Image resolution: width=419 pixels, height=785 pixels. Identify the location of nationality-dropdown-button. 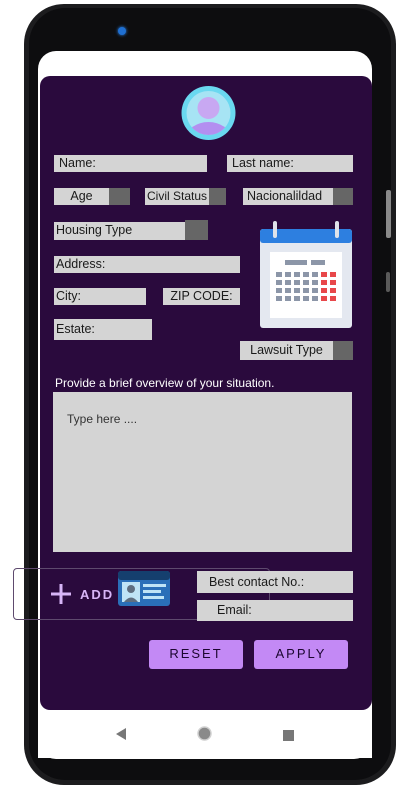
(343, 196).